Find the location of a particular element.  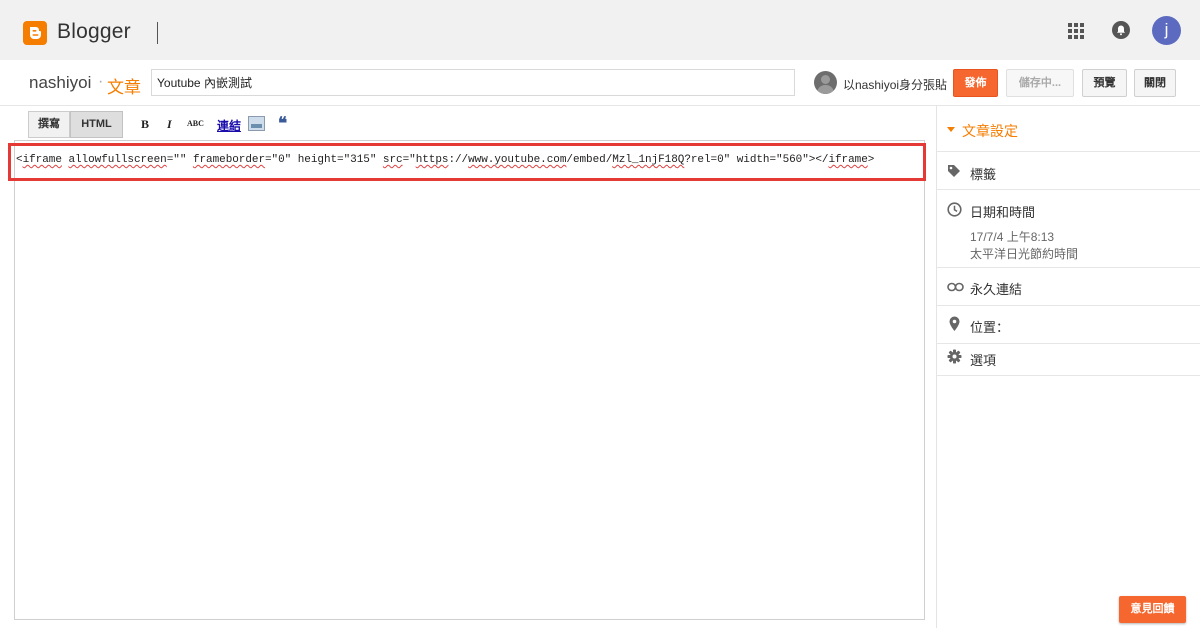

preview-button: 預覽 is located at coordinates (1104, 83).